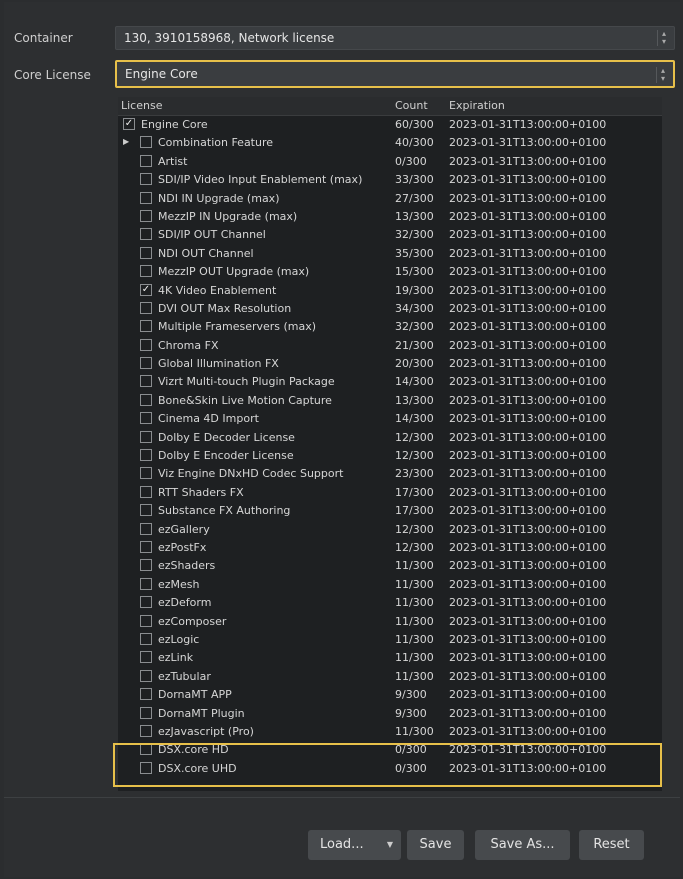  Describe the element at coordinates (226, 456) in the screenshot. I see `license-name: Dolby E Encoder License` at that location.